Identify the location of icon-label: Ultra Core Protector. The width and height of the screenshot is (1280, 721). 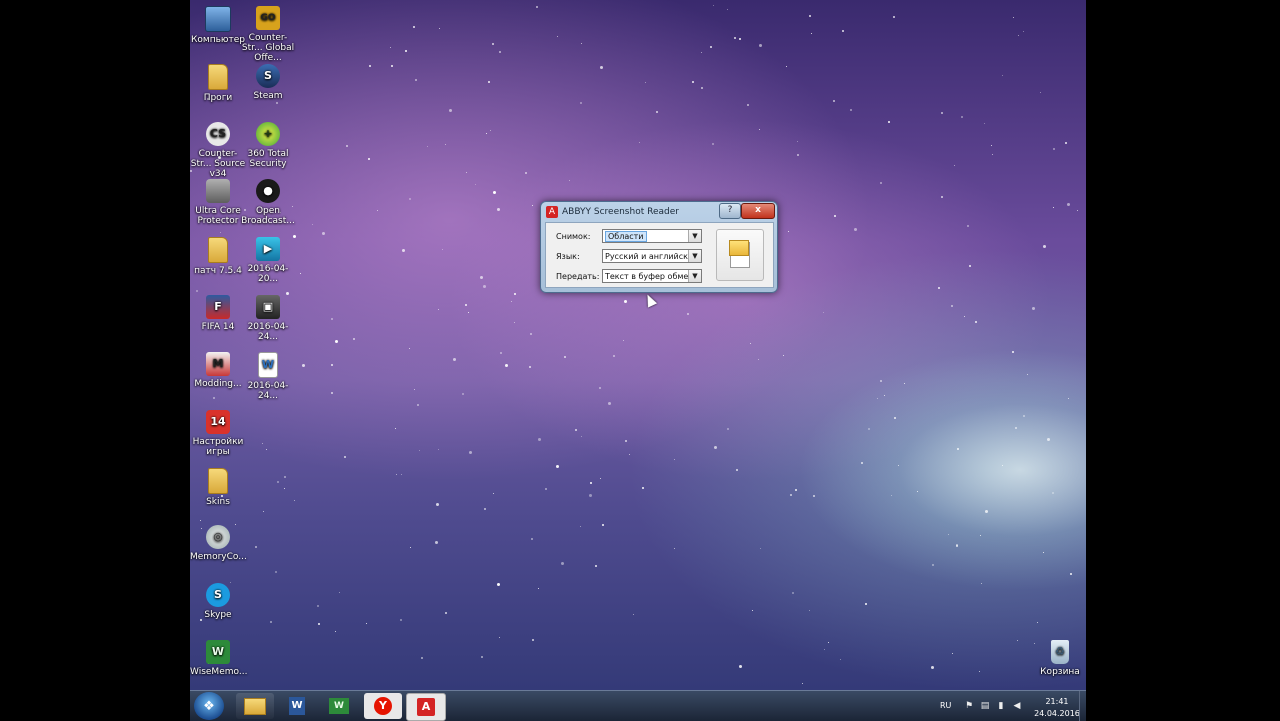
(218, 216).